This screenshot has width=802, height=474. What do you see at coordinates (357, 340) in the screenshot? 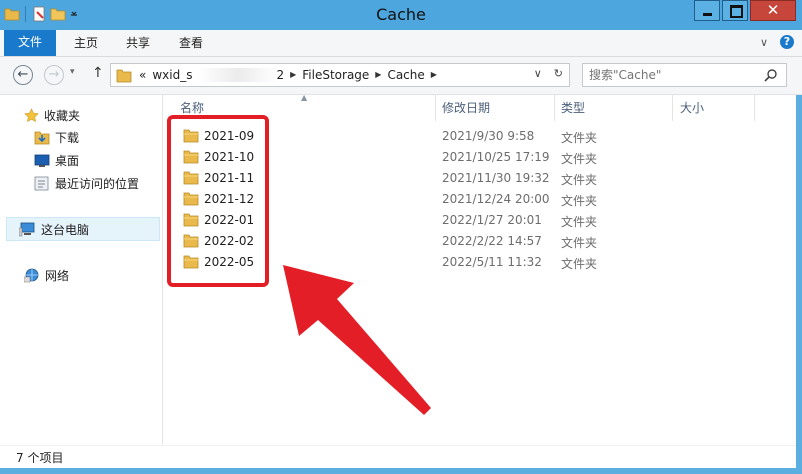
I see `annotation-arrow` at bounding box center [357, 340].